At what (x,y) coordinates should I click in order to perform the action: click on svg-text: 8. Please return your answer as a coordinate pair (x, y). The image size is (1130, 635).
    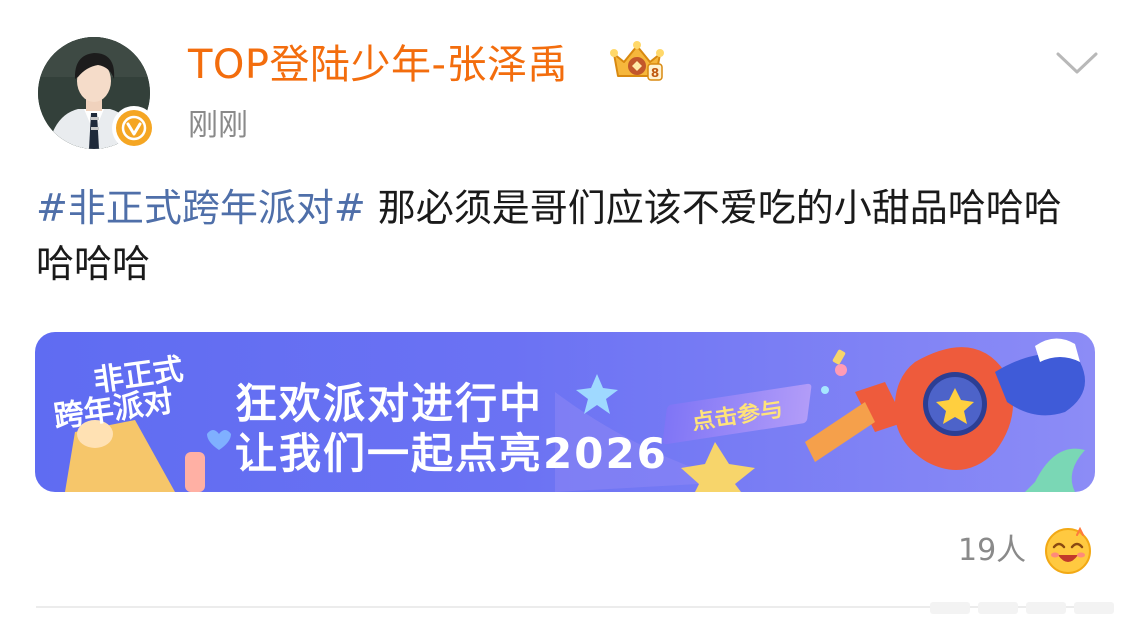
    Looking at the image, I should click on (655, 73).